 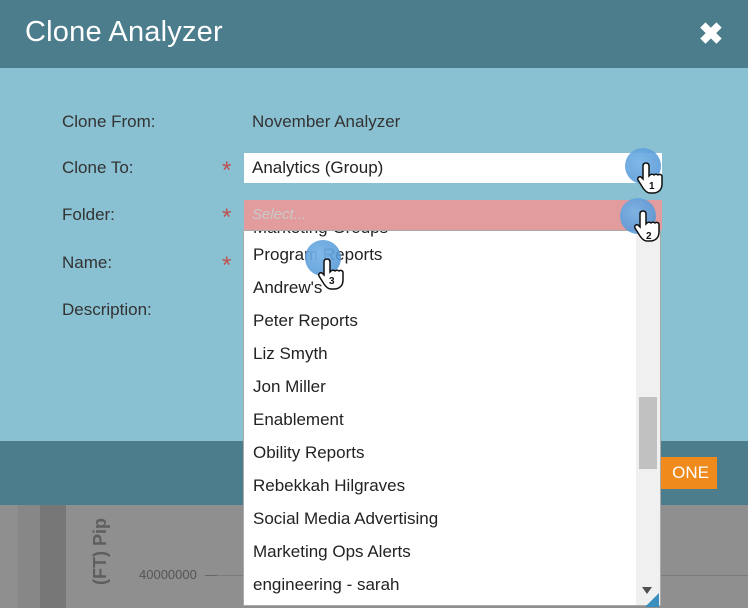 What do you see at coordinates (211, 575) in the screenshot?
I see `background-tick-line` at bounding box center [211, 575].